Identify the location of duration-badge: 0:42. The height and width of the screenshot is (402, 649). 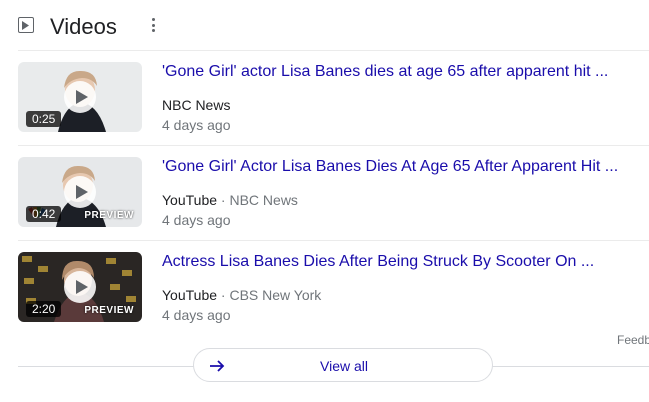
(44, 214).